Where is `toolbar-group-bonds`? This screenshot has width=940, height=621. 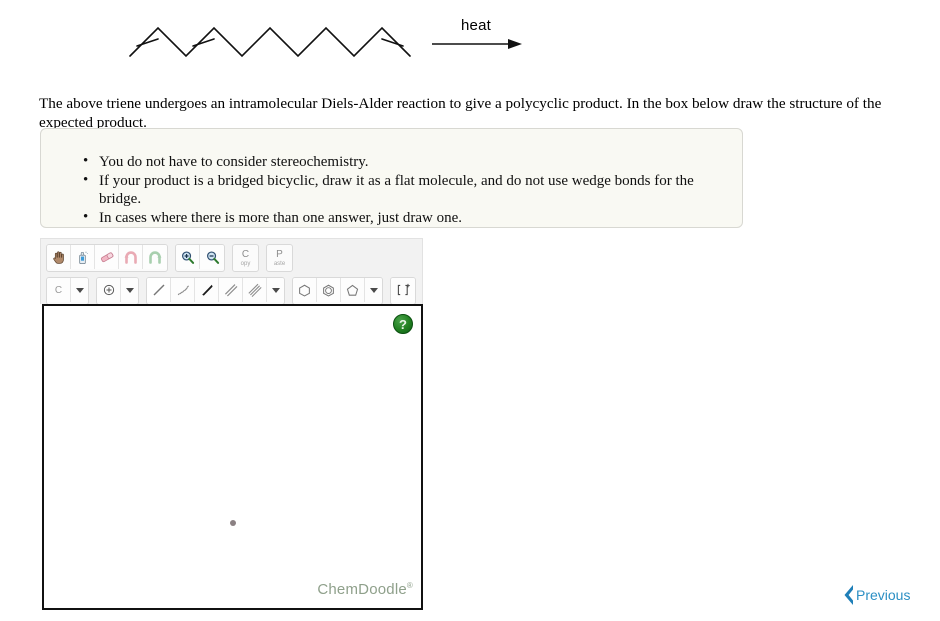 toolbar-group-bonds is located at coordinates (215, 291).